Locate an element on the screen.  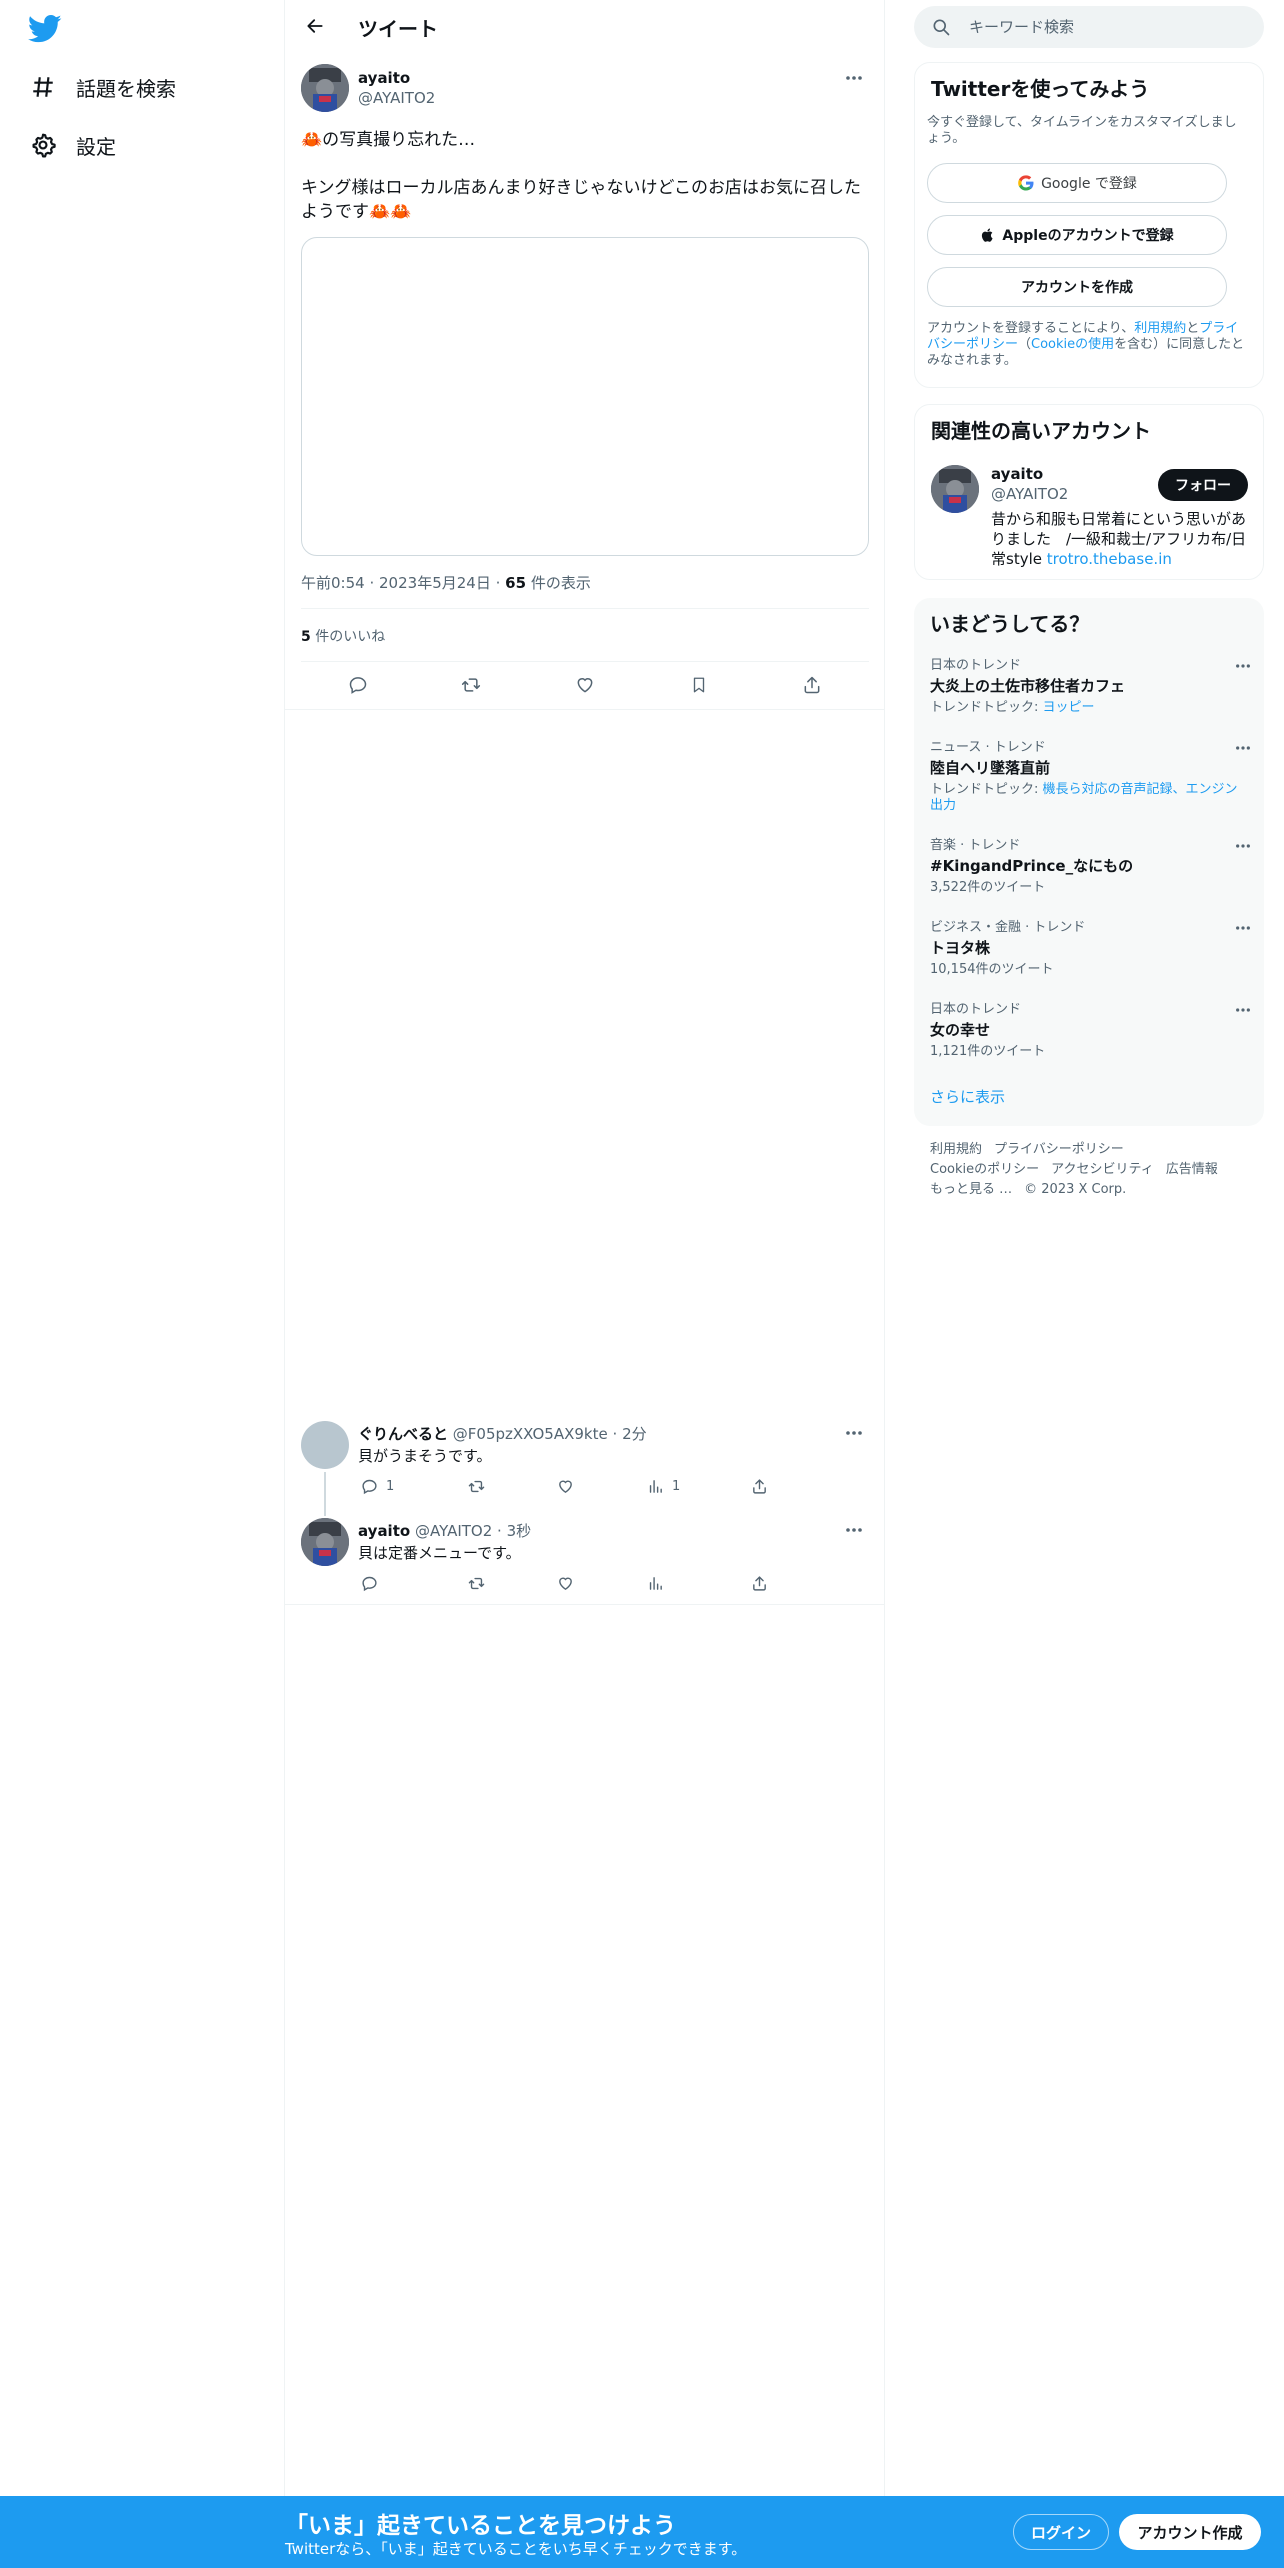
prompt-title: 「いま」起きていることを見つけよう is located at coordinates (480, 2526).